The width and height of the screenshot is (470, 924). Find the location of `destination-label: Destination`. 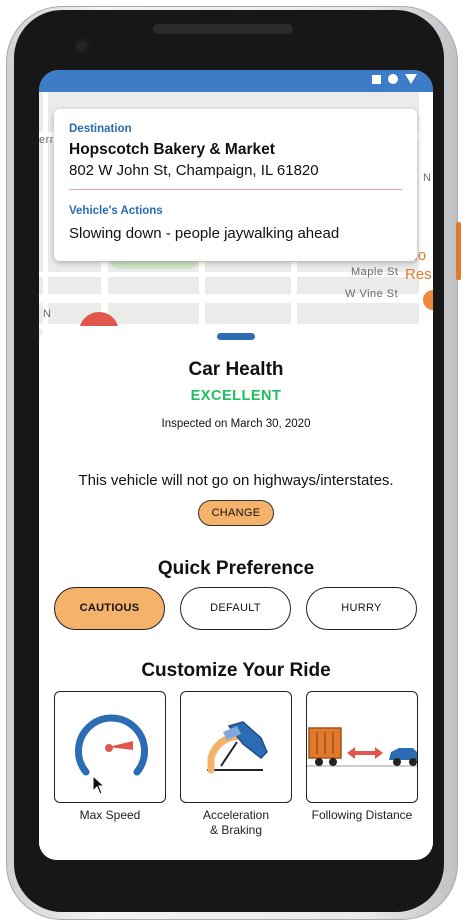

destination-label: Destination is located at coordinates (100, 129).